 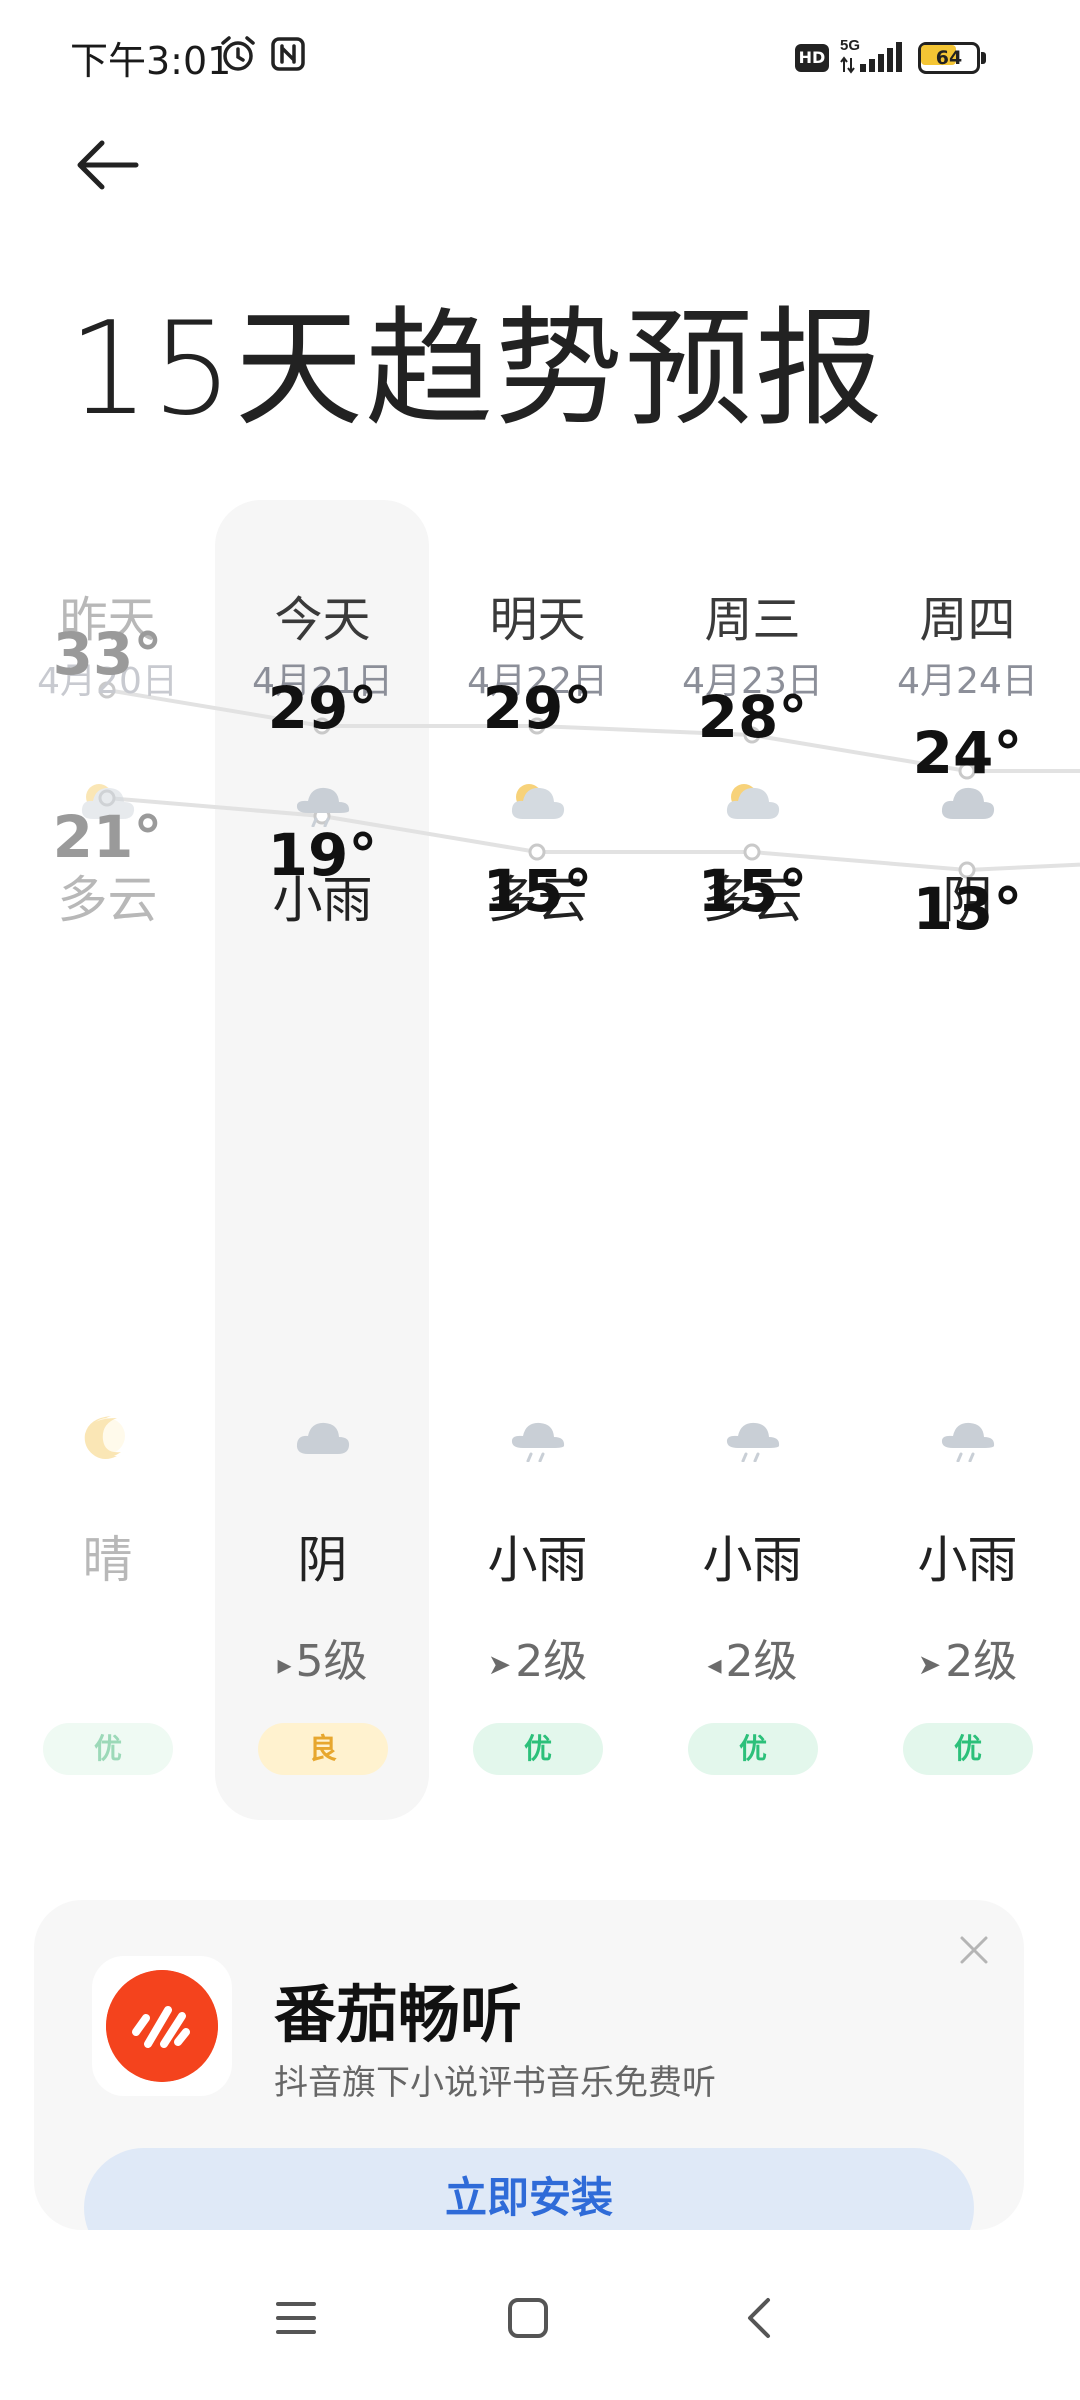 I want to click on battery-level-text: 64, so click(x=949, y=58).